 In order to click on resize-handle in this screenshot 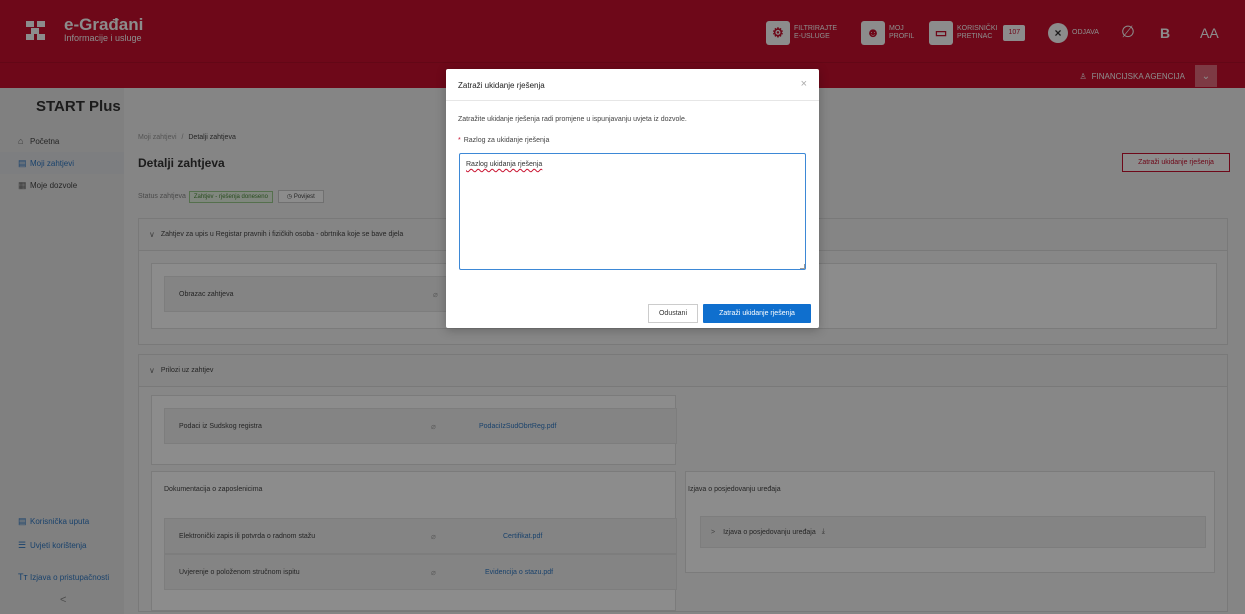, I will do `click(802, 266)`.